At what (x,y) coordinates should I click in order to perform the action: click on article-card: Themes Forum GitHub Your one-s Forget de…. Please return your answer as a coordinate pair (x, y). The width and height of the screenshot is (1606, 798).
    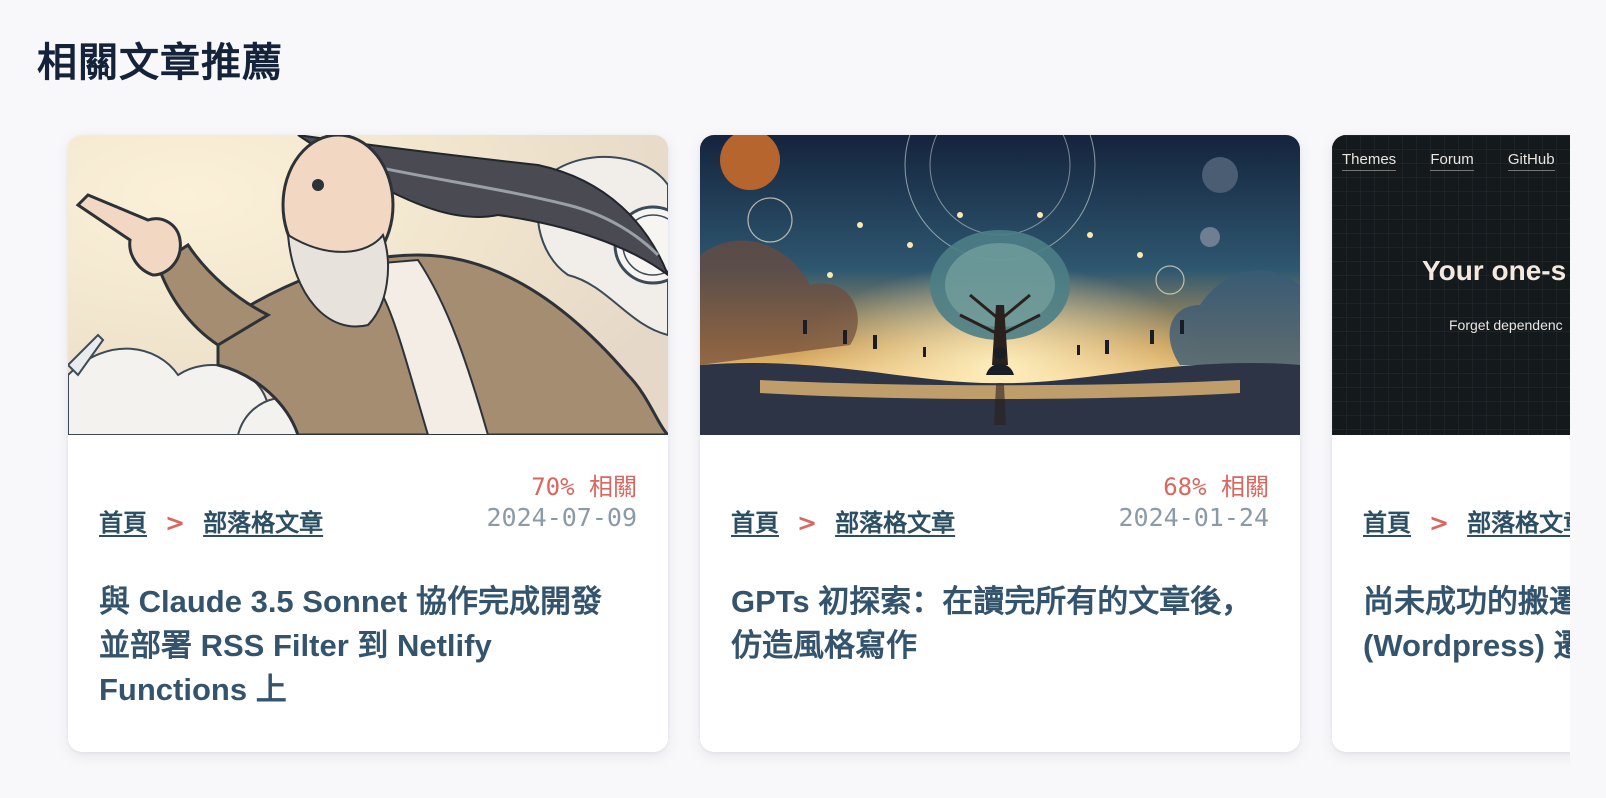
    Looking at the image, I should click on (1451, 443).